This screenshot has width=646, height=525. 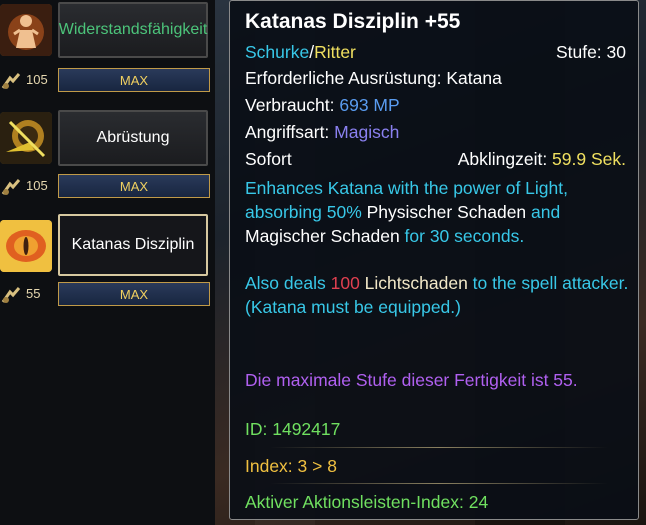 I want to click on tooltip-index: Index: 3 > 8, so click(x=291, y=466).